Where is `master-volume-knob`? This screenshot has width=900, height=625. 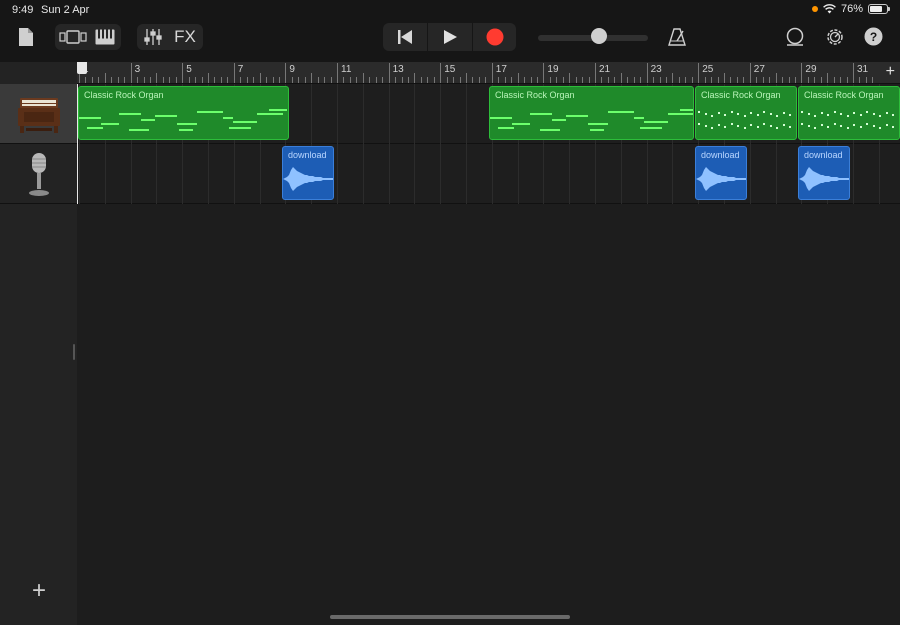
master-volume-knob is located at coordinates (598, 36).